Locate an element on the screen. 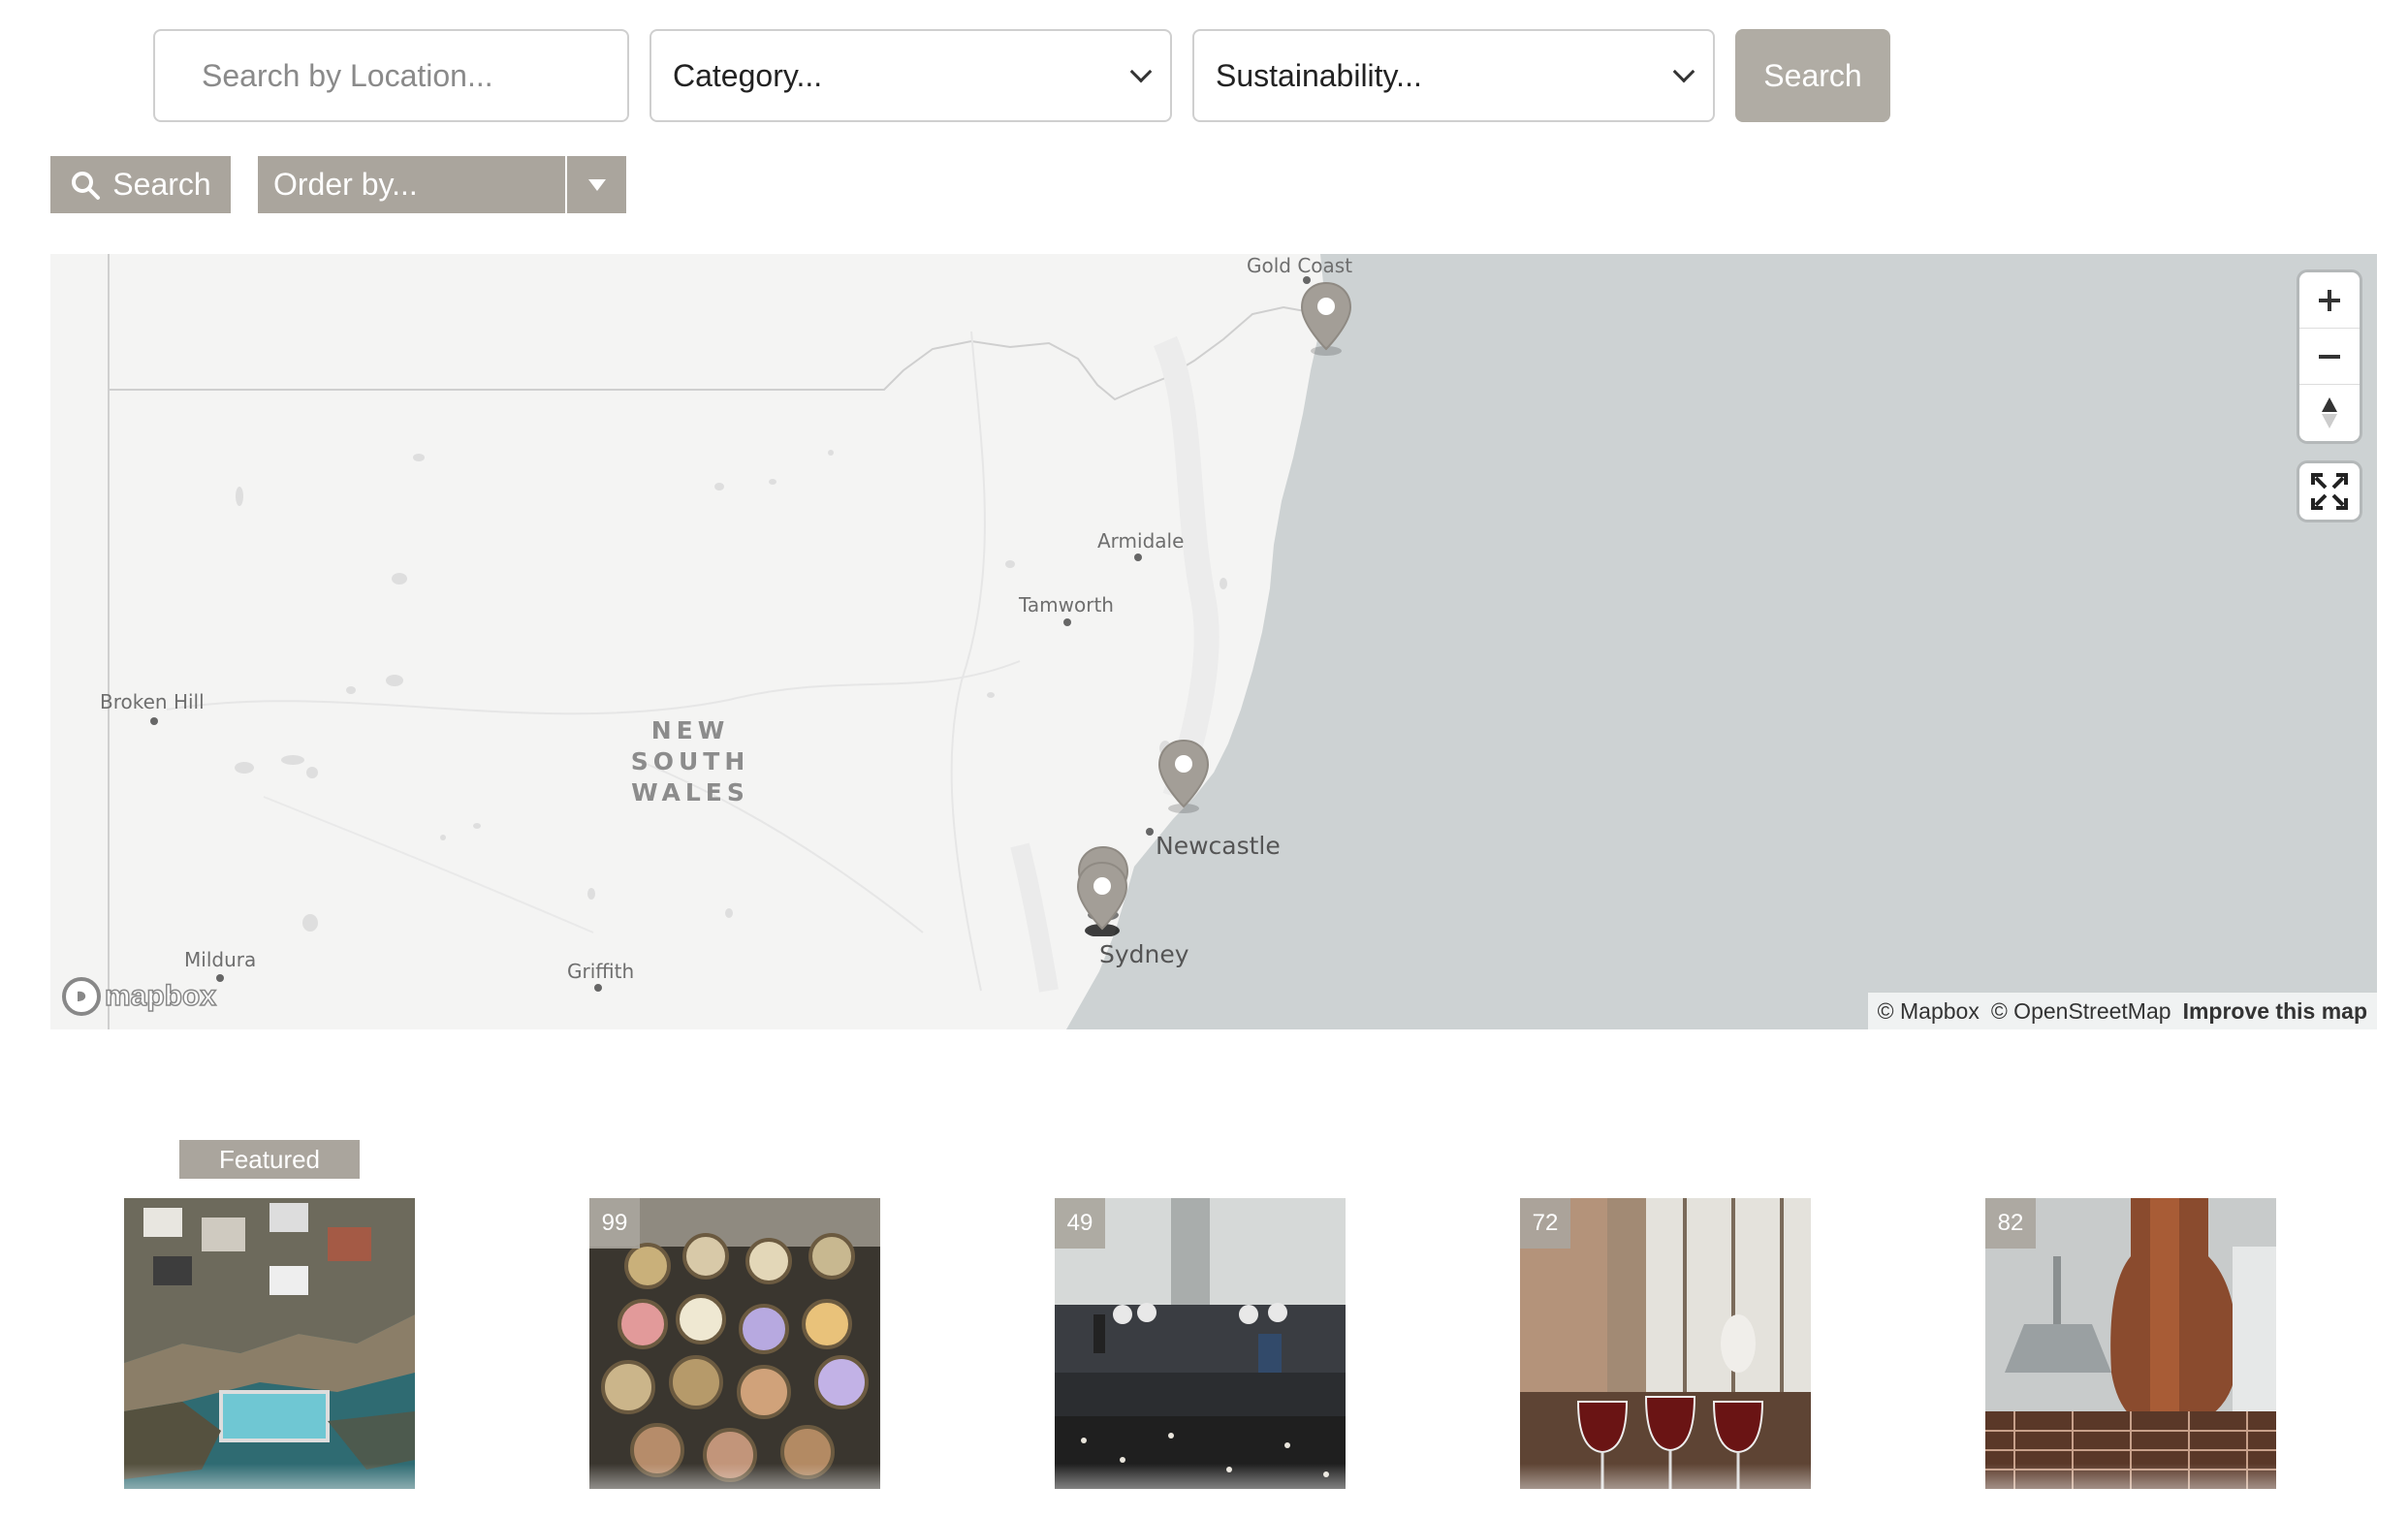 The width and height of the screenshot is (2408, 1518). listing-badge: 72 is located at coordinates (1545, 1223).